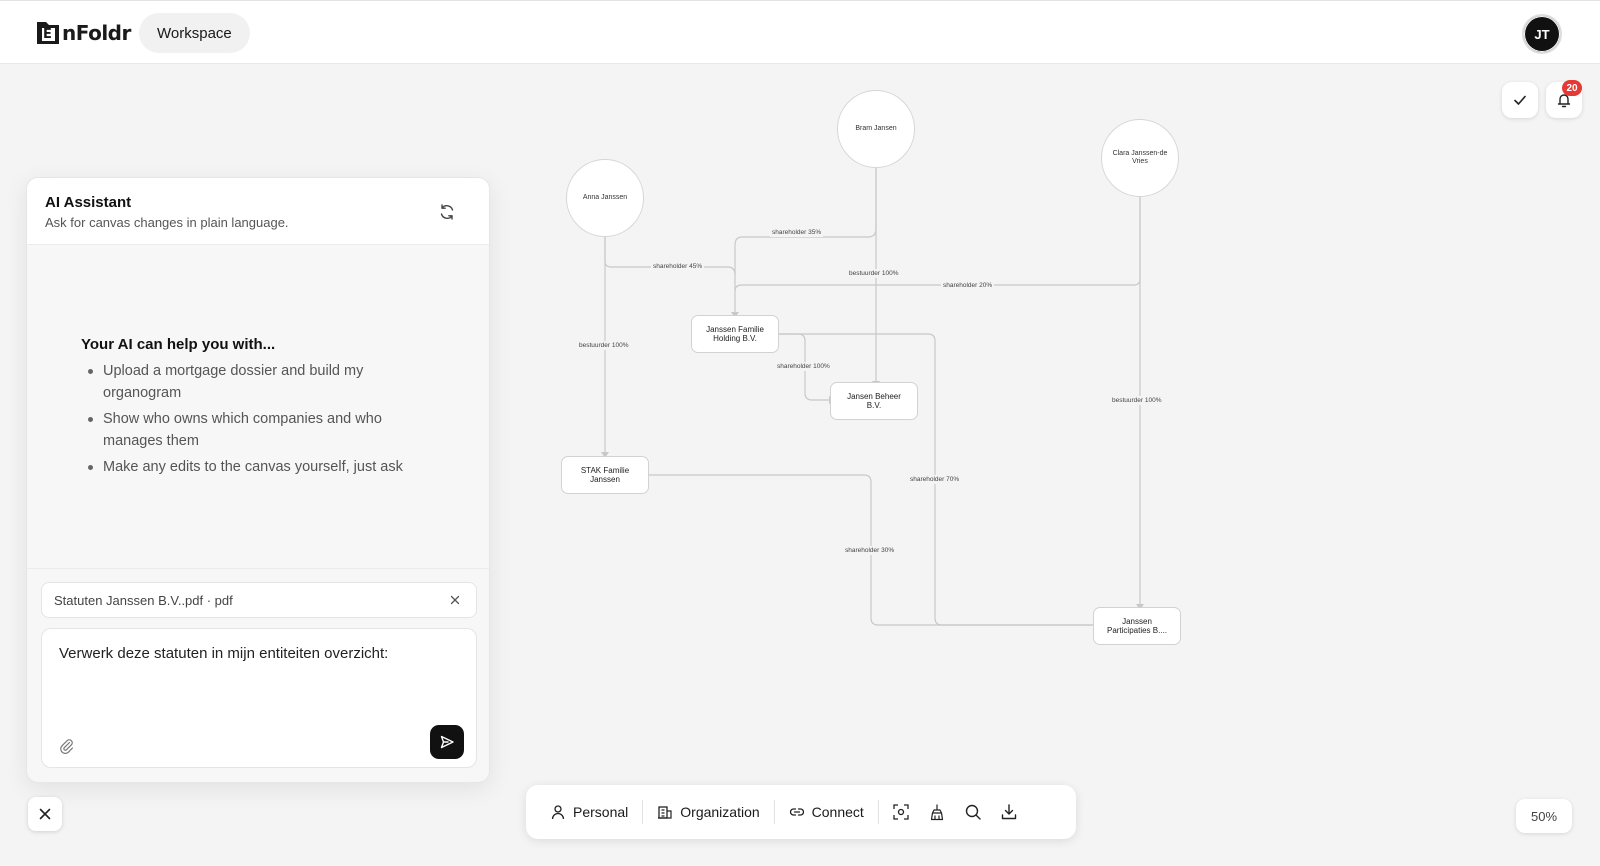  Describe the element at coordinates (88, 202) in the screenshot. I see `assistant-title: AI Assistant` at that location.